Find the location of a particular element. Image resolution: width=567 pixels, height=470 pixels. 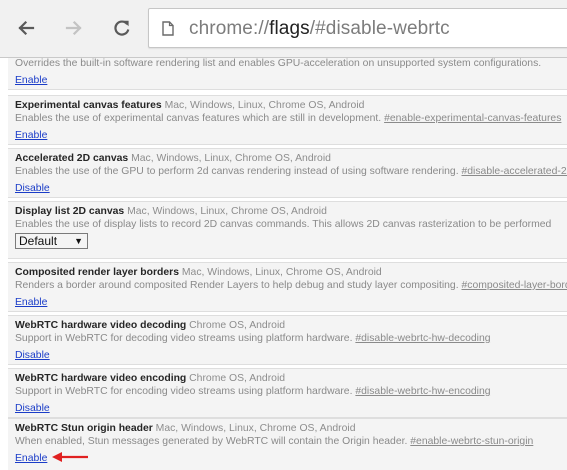

address-bar: chrome://flags/#disable-webrtc is located at coordinates (357, 28).